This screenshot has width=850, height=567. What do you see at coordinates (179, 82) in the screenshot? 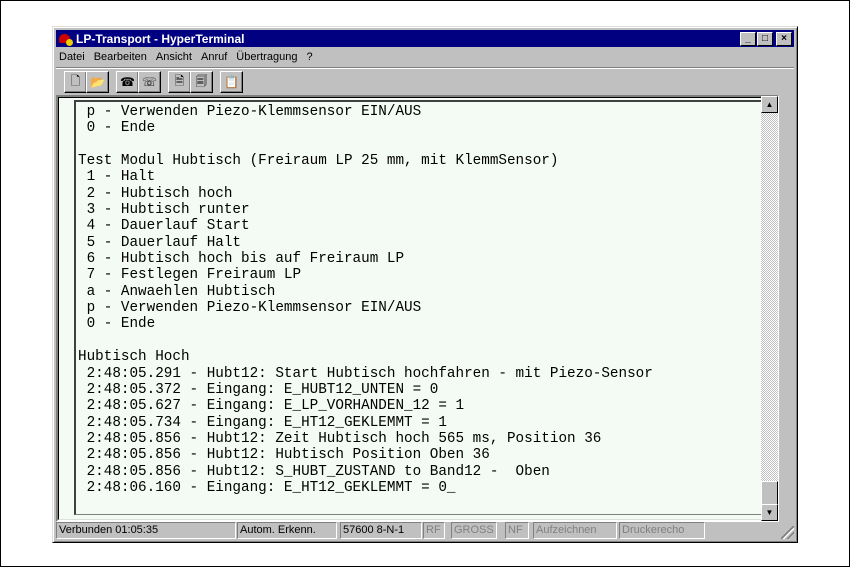
I see `send-file-icon: 🗎` at bounding box center [179, 82].